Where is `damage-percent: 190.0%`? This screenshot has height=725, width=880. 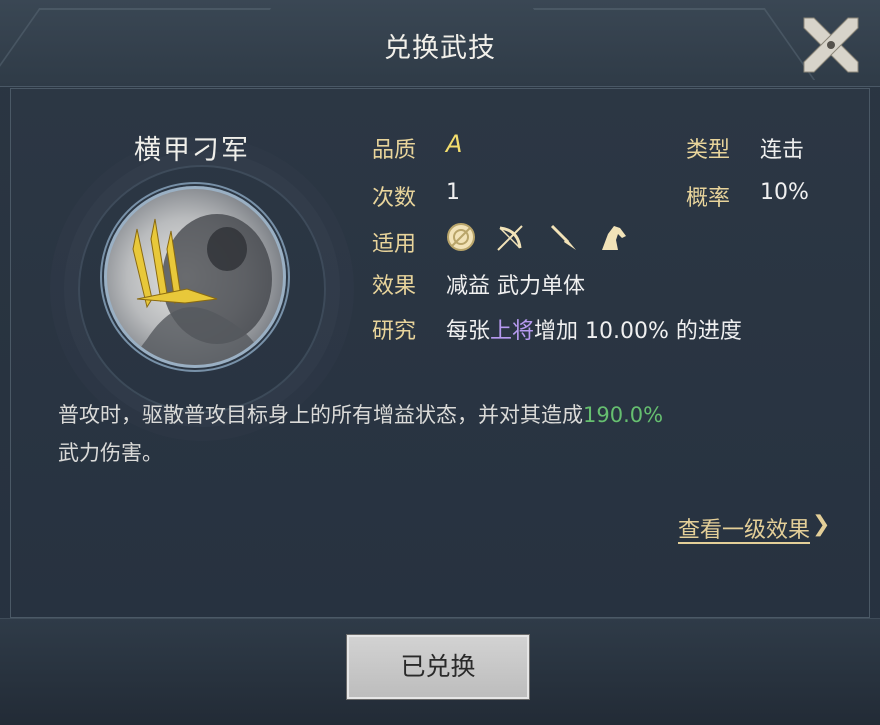 damage-percent: 190.0% is located at coordinates (623, 415).